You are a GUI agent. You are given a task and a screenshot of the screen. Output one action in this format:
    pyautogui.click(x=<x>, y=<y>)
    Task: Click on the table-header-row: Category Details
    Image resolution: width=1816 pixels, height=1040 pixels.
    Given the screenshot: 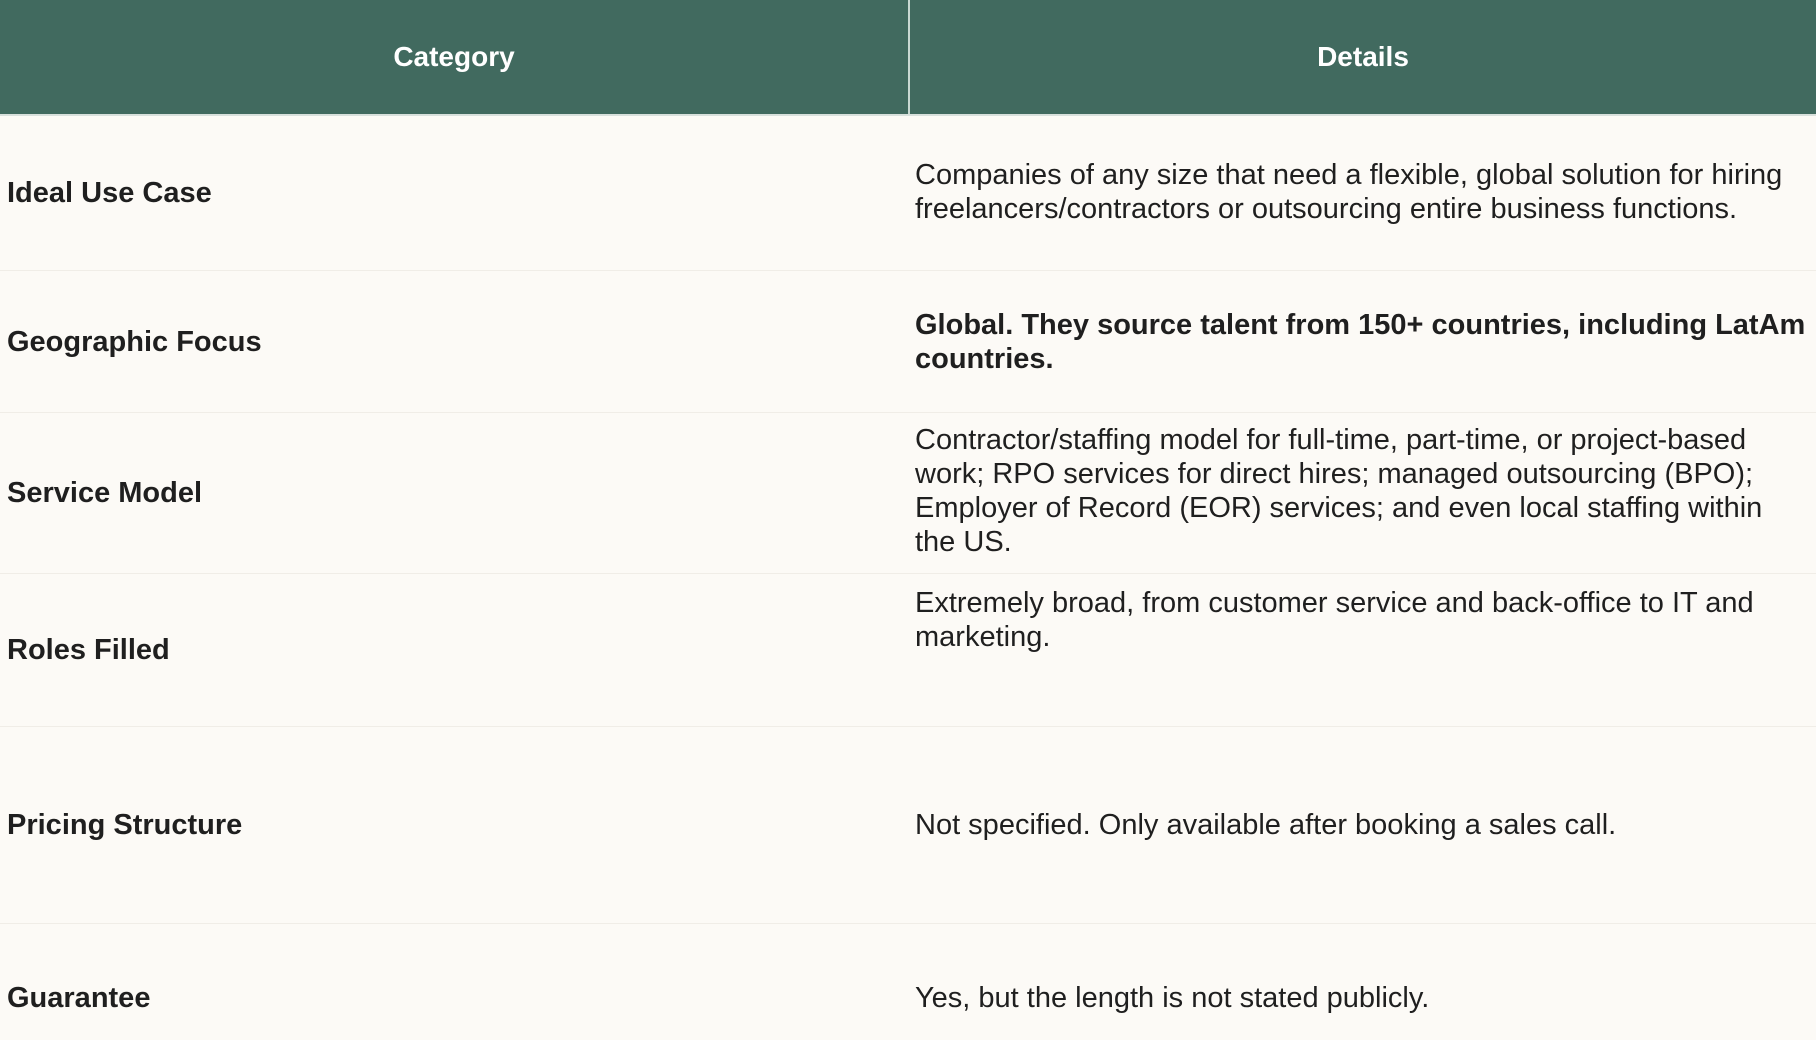 What is the action you would take?
    pyautogui.click(x=908, y=58)
    